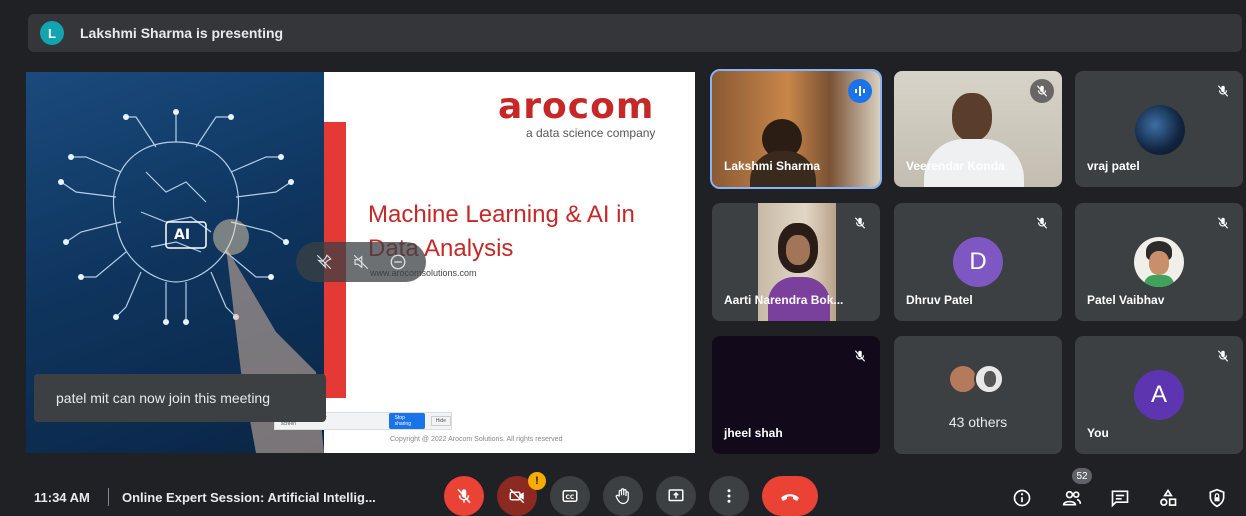 The image size is (1246, 516). I want to click on join-notification-toast: patel mit can now join this meeting, so click(180, 398).